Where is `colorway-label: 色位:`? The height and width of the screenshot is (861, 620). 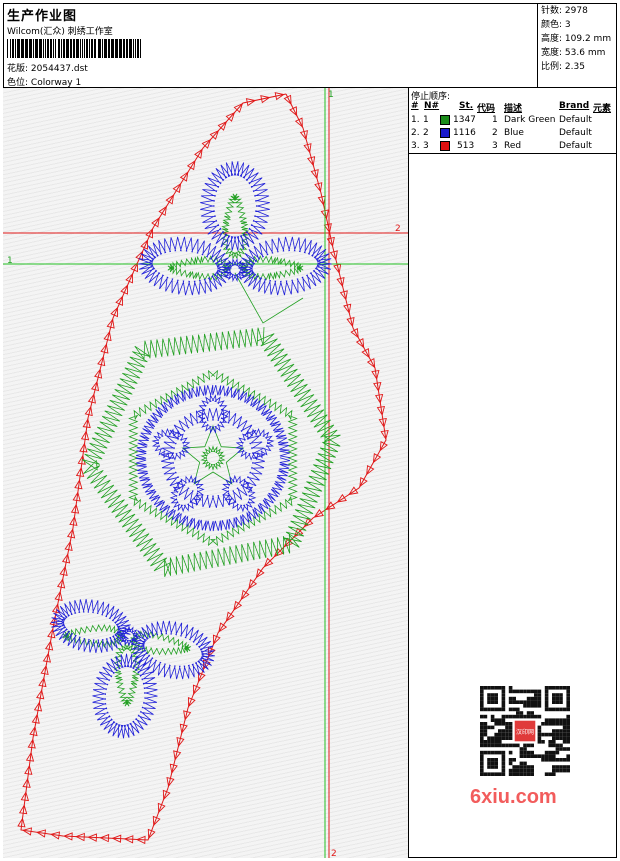
colorway-label: 色位: is located at coordinates (18, 83).